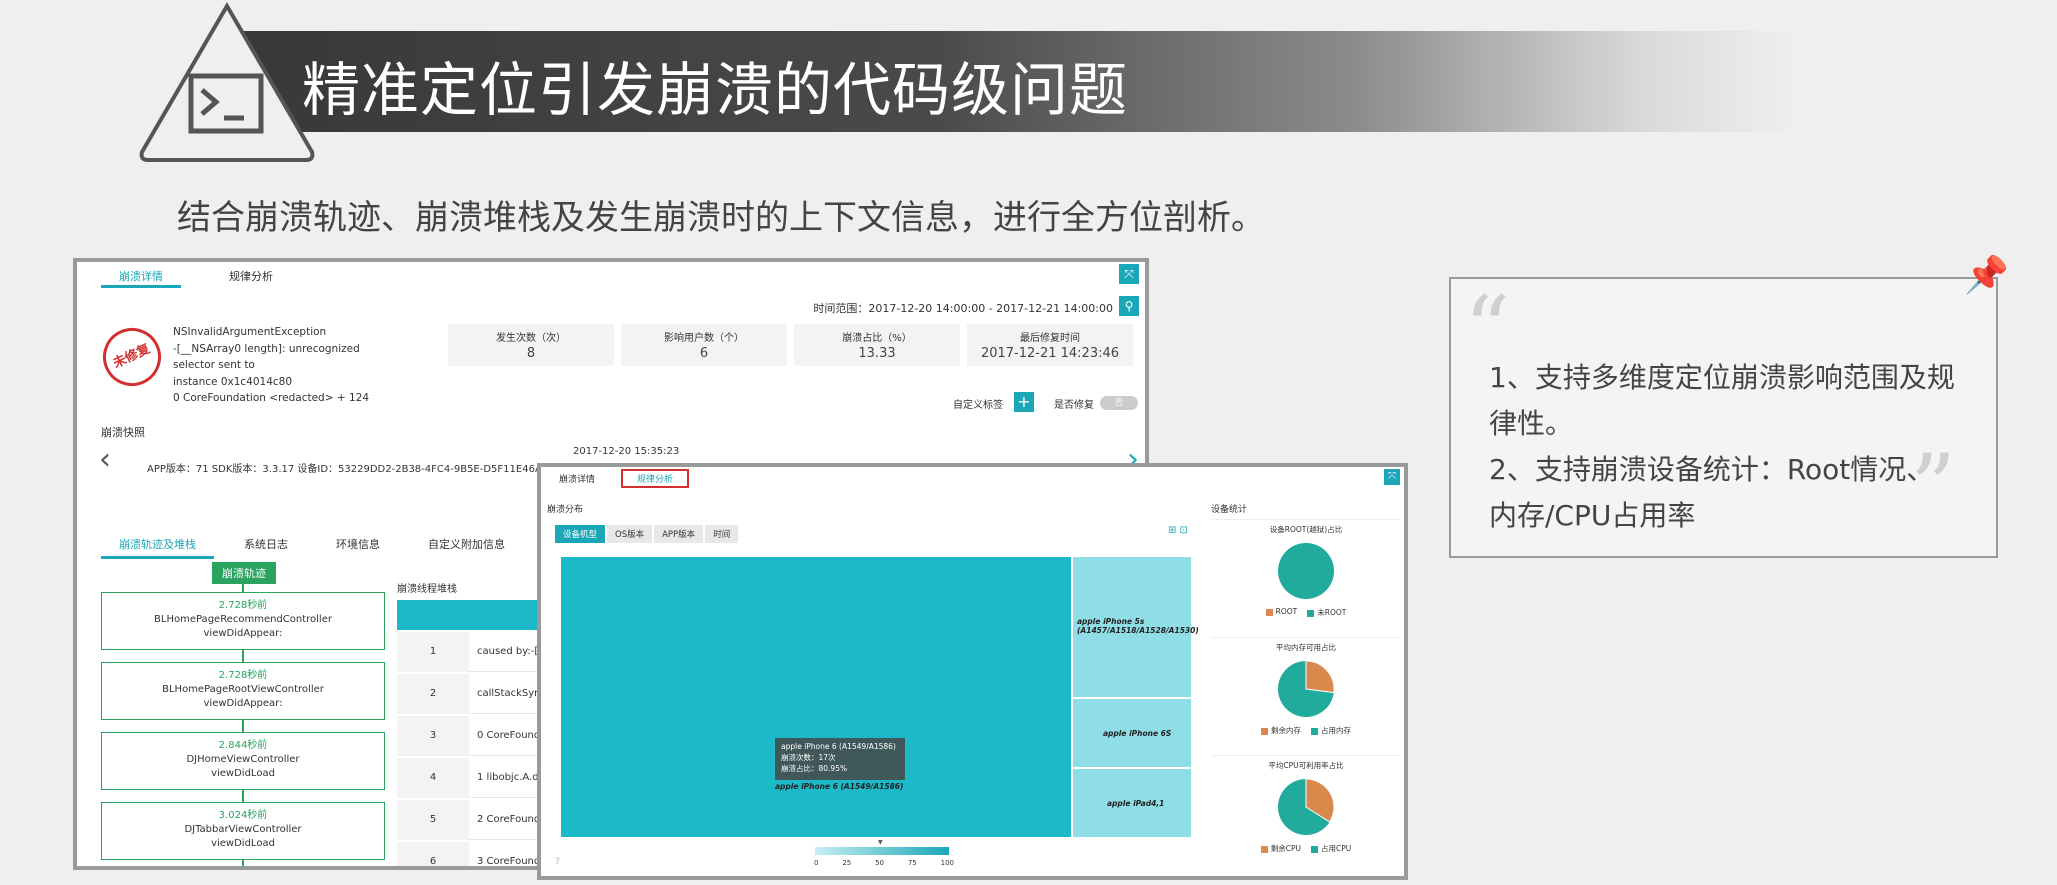 The width and height of the screenshot is (2057, 885). What do you see at coordinates (433, 854) in the screenshot?
I see `row-number: 6` at bounding box center [433, 854].